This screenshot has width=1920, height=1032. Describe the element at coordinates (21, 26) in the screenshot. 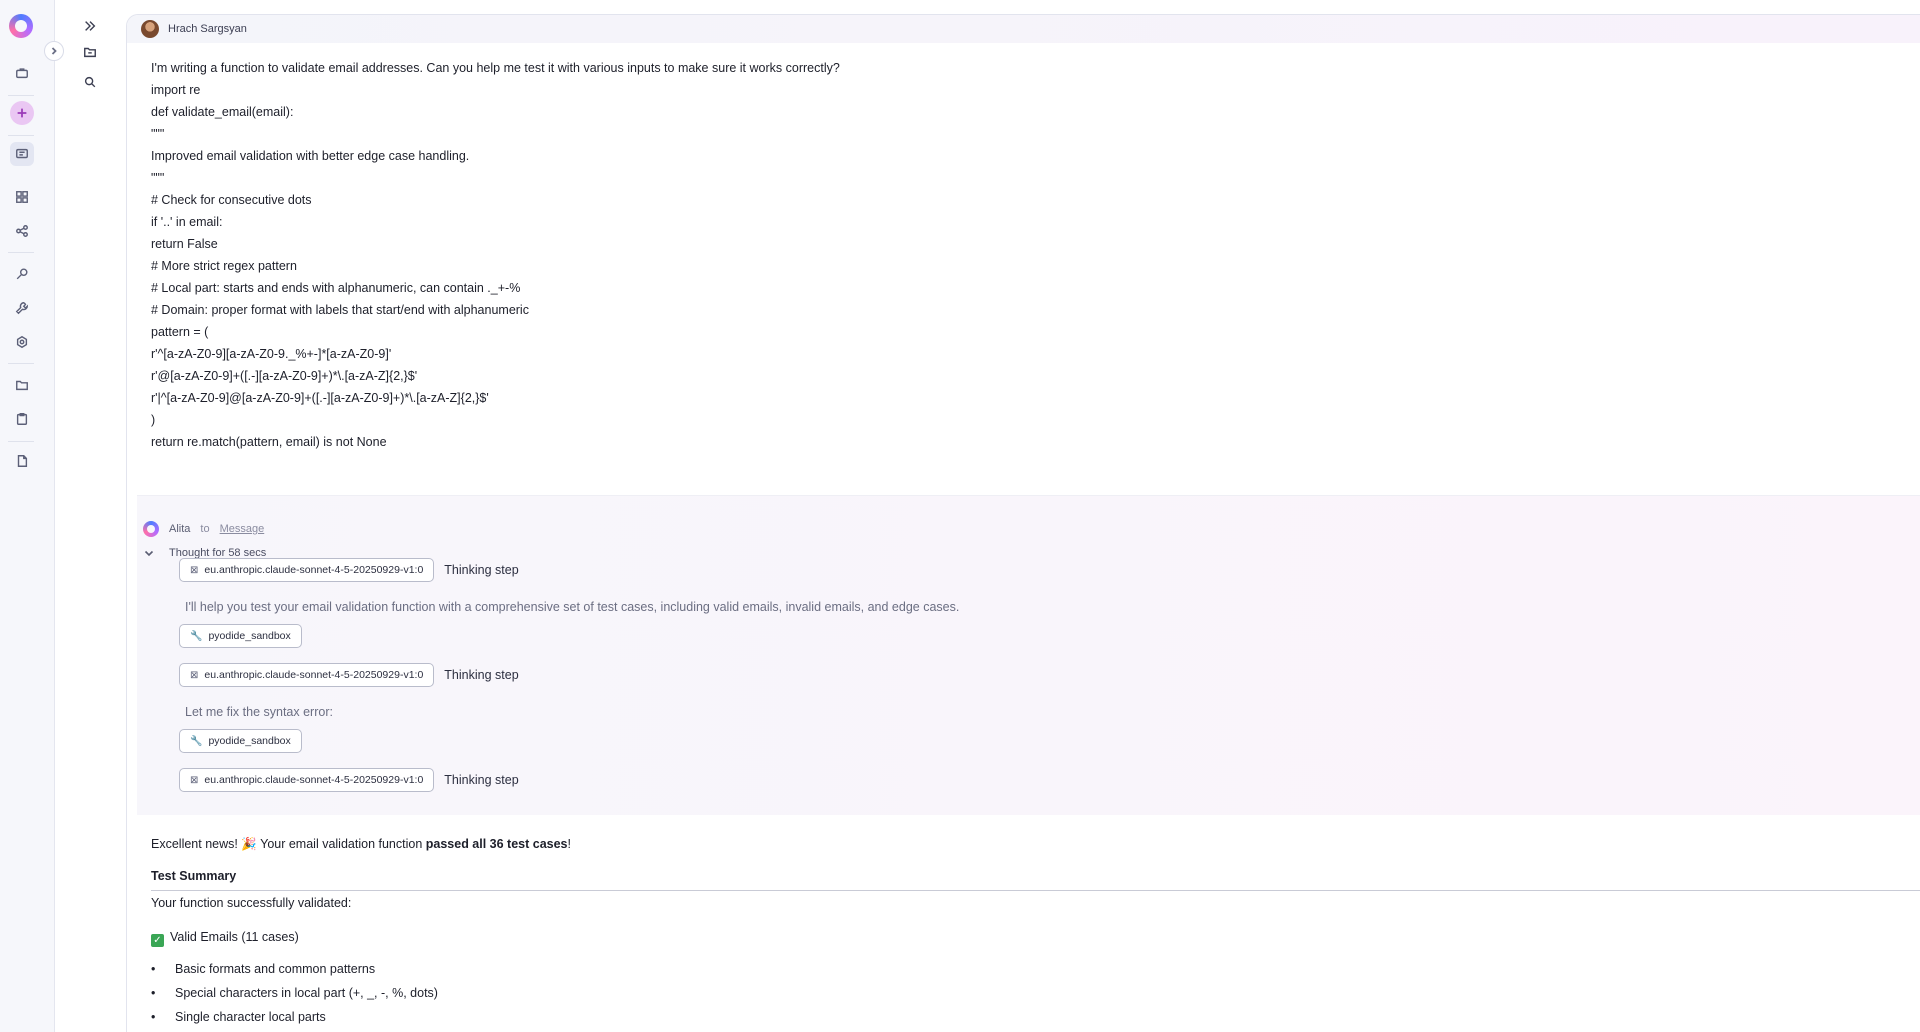

I see `app-logo` at that location.